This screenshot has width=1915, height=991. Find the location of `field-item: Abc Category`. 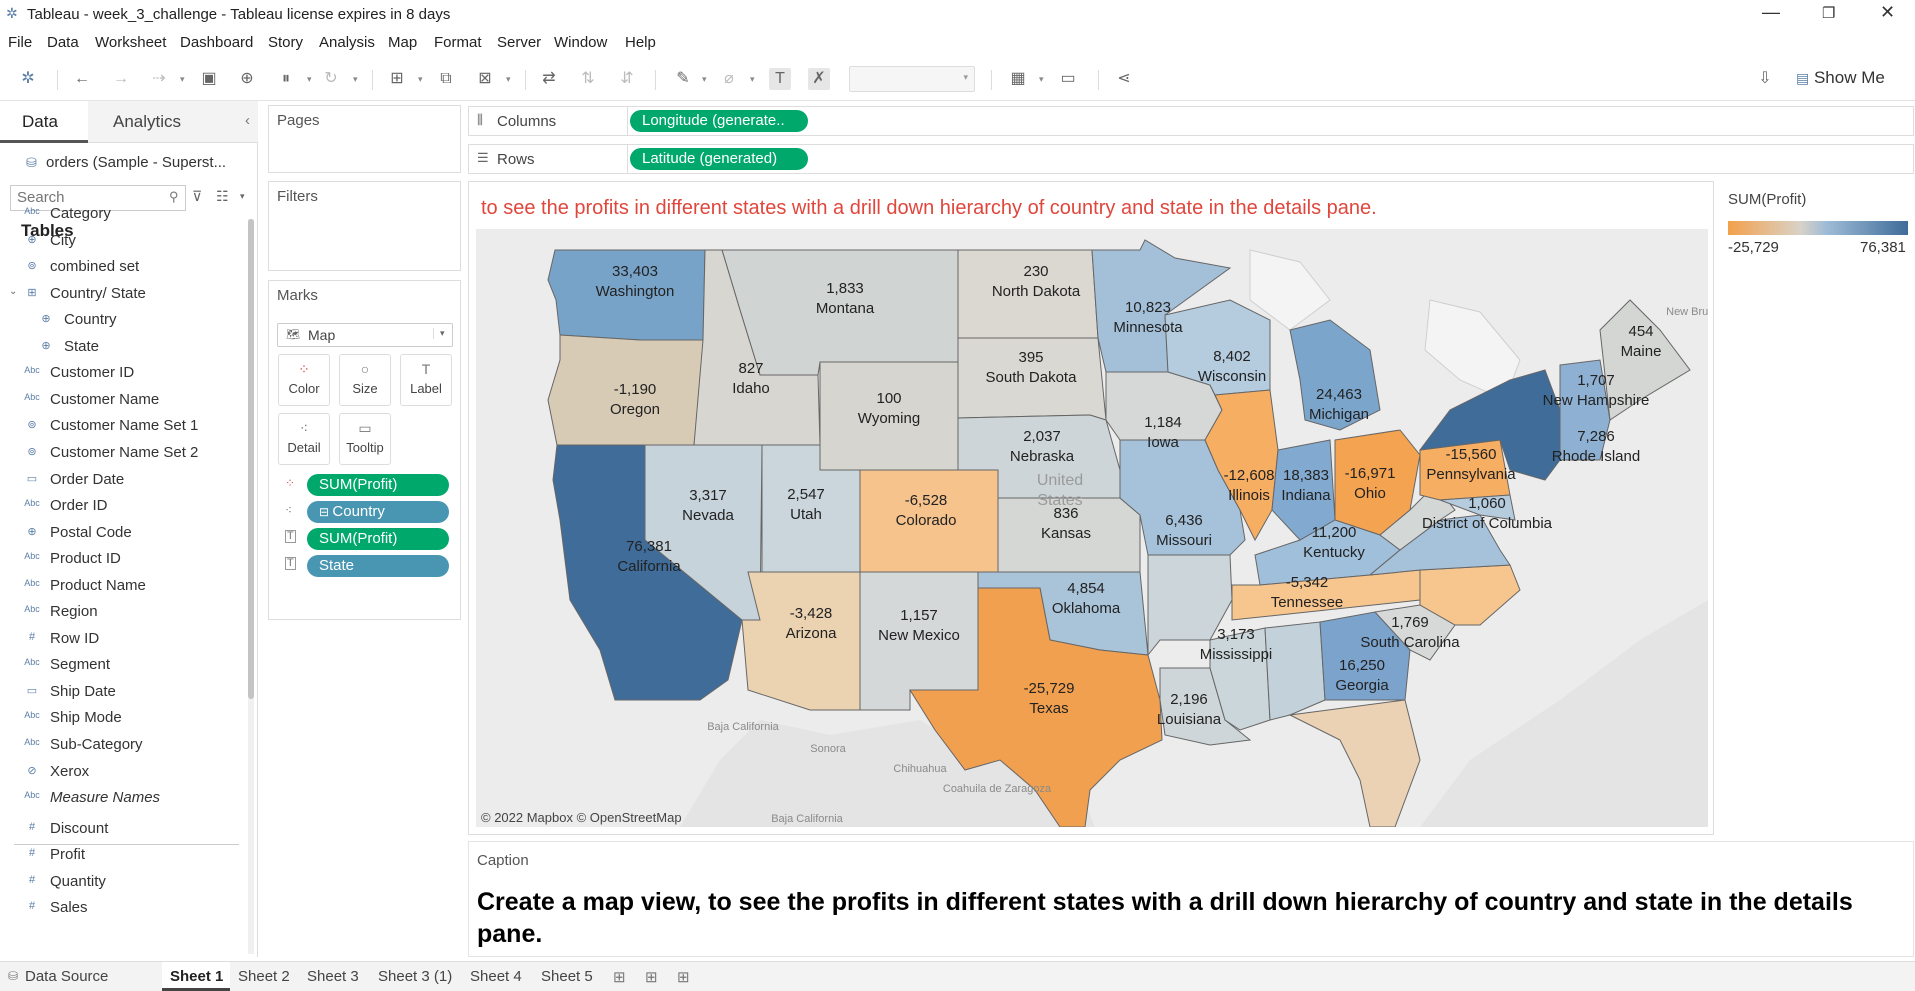

field-item: Abc Category is located at coordinates (120, 215).